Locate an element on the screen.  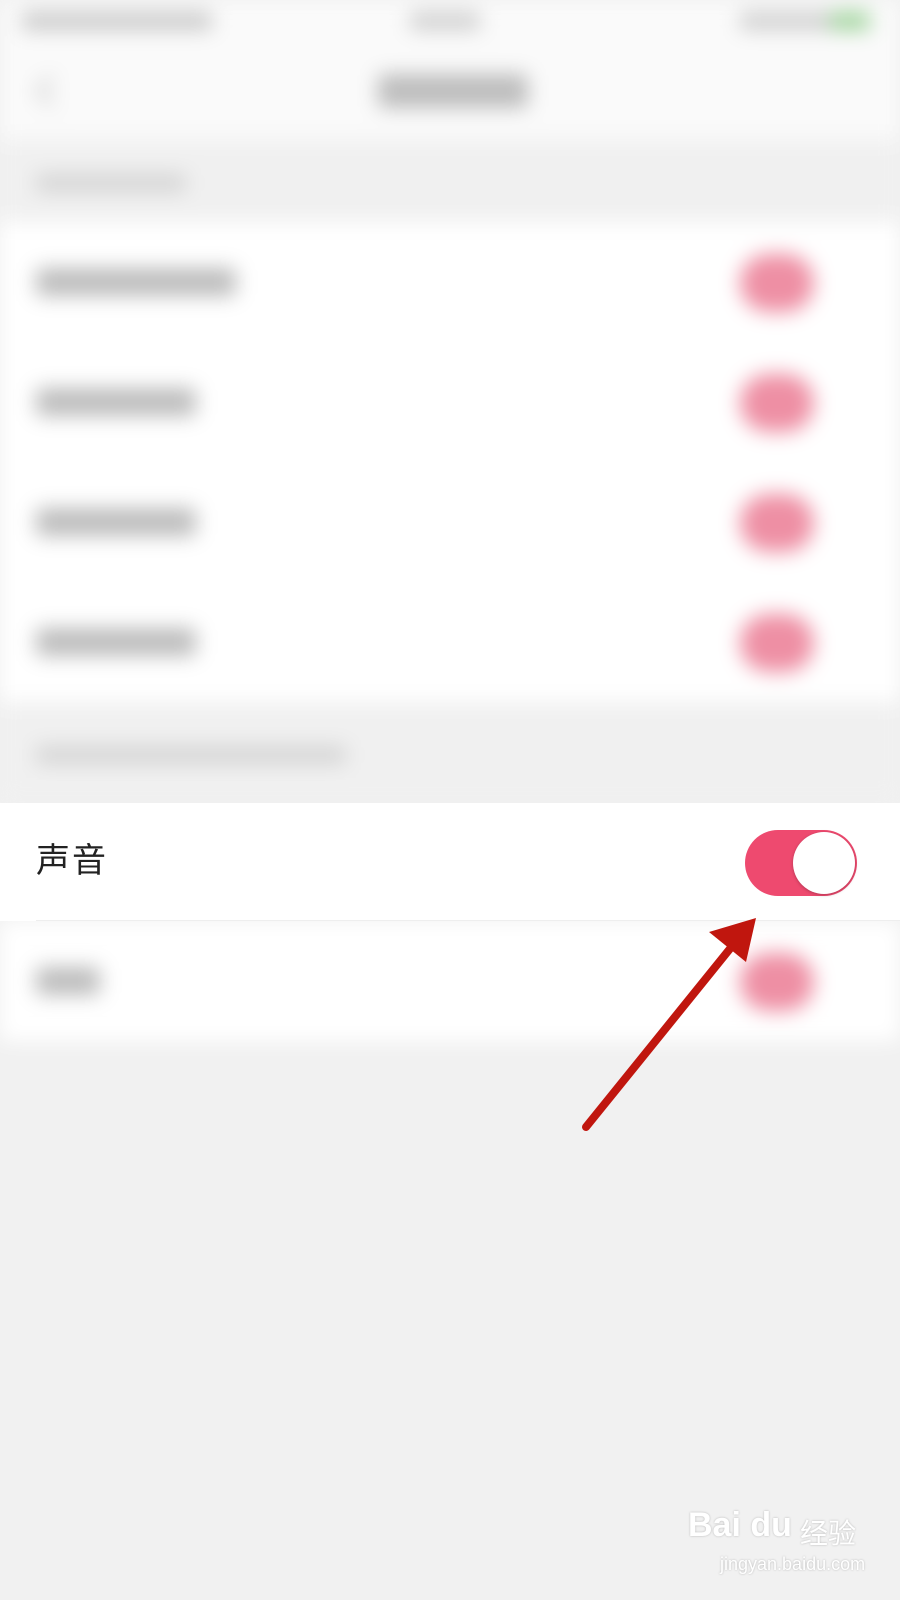
status-bar-time is located at coordinates (445, 21).